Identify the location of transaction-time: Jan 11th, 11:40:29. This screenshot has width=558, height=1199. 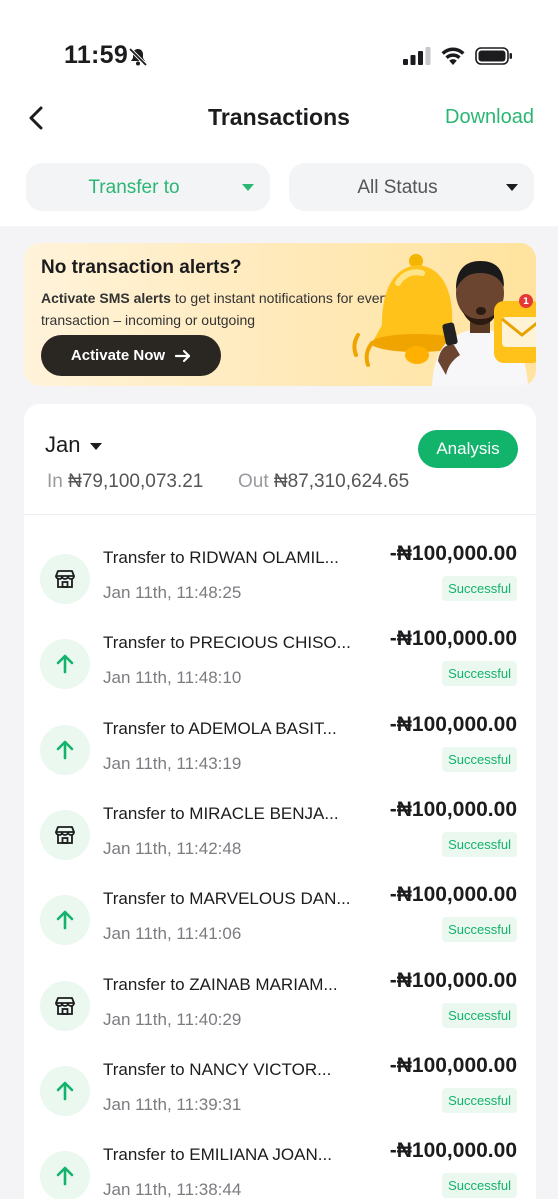
(172, 1019).